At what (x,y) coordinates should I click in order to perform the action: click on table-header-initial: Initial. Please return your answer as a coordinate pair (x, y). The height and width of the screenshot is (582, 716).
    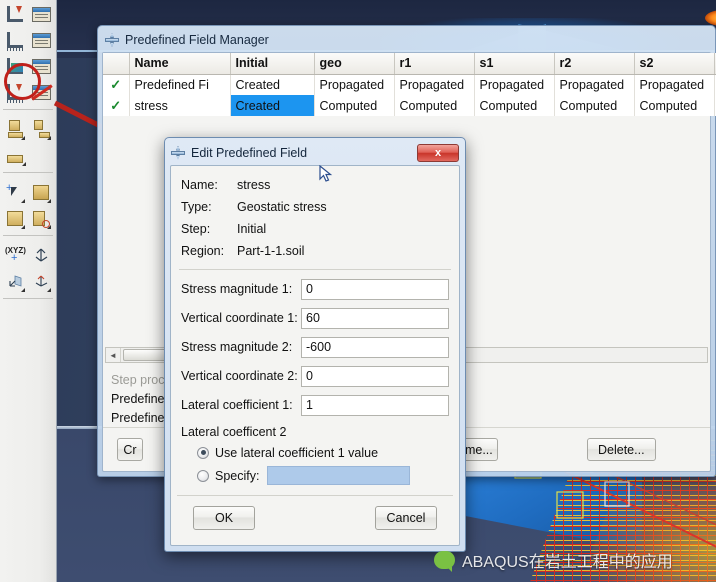
    Looking at the image, I should click on (272, 64).